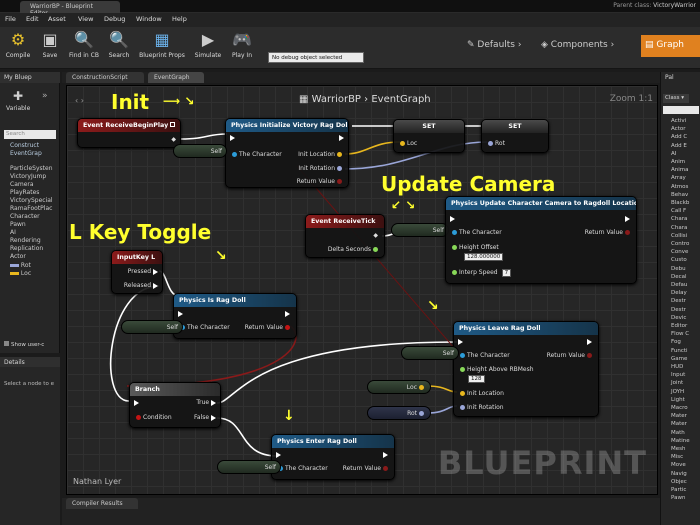 The image size is (700, 525). Describe the element at coordinates (680, 441) in the screenshot. I see `palette-item: Matine` at that location.